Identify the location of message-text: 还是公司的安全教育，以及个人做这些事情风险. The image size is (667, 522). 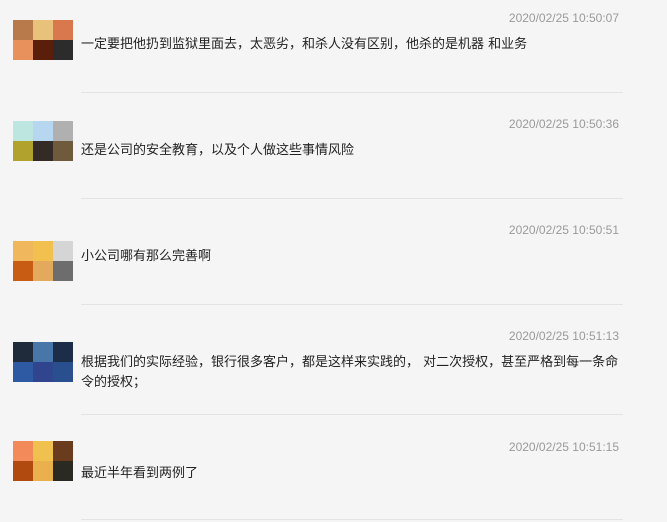
(218, 150).